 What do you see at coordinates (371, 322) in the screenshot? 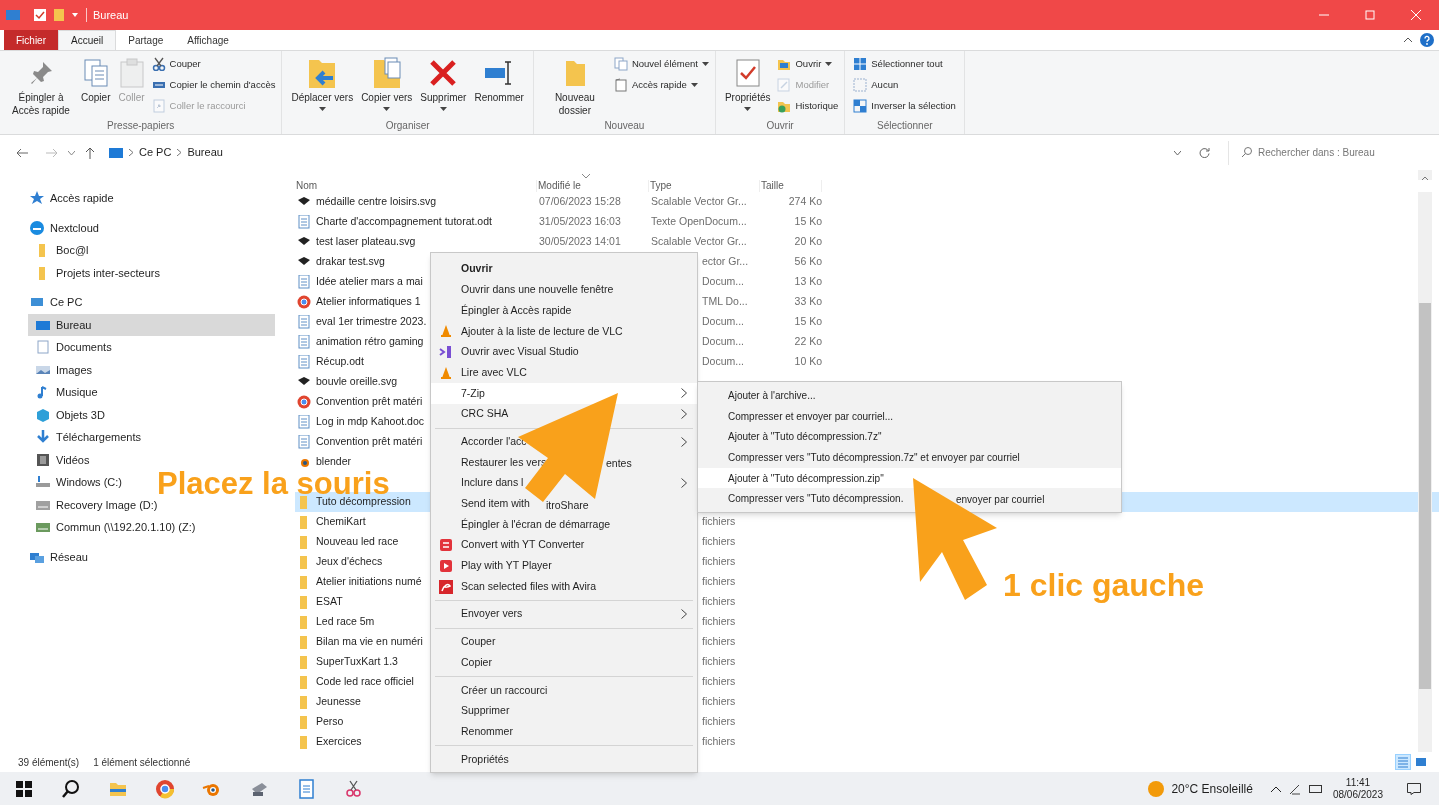
I see `file-name: eval 1er trimestre 2023.` at bounding box center [371, 322].